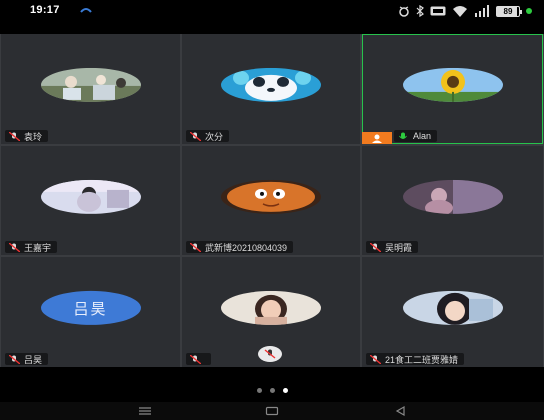  What do you see at coordinates (399, 247) in the screenshot?
I see `participant-name: 吴明霞` at bounding box center [399, 247].